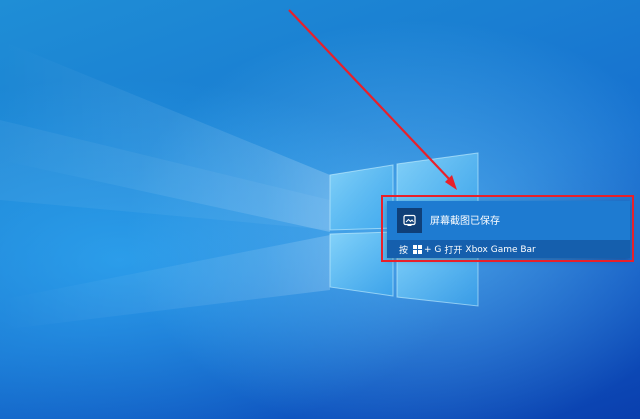 This screenshot has width=640, height=419. Describe the element at coordinates (507, 228) in the screenshot. I see `annotation-highlight-box` at that location.